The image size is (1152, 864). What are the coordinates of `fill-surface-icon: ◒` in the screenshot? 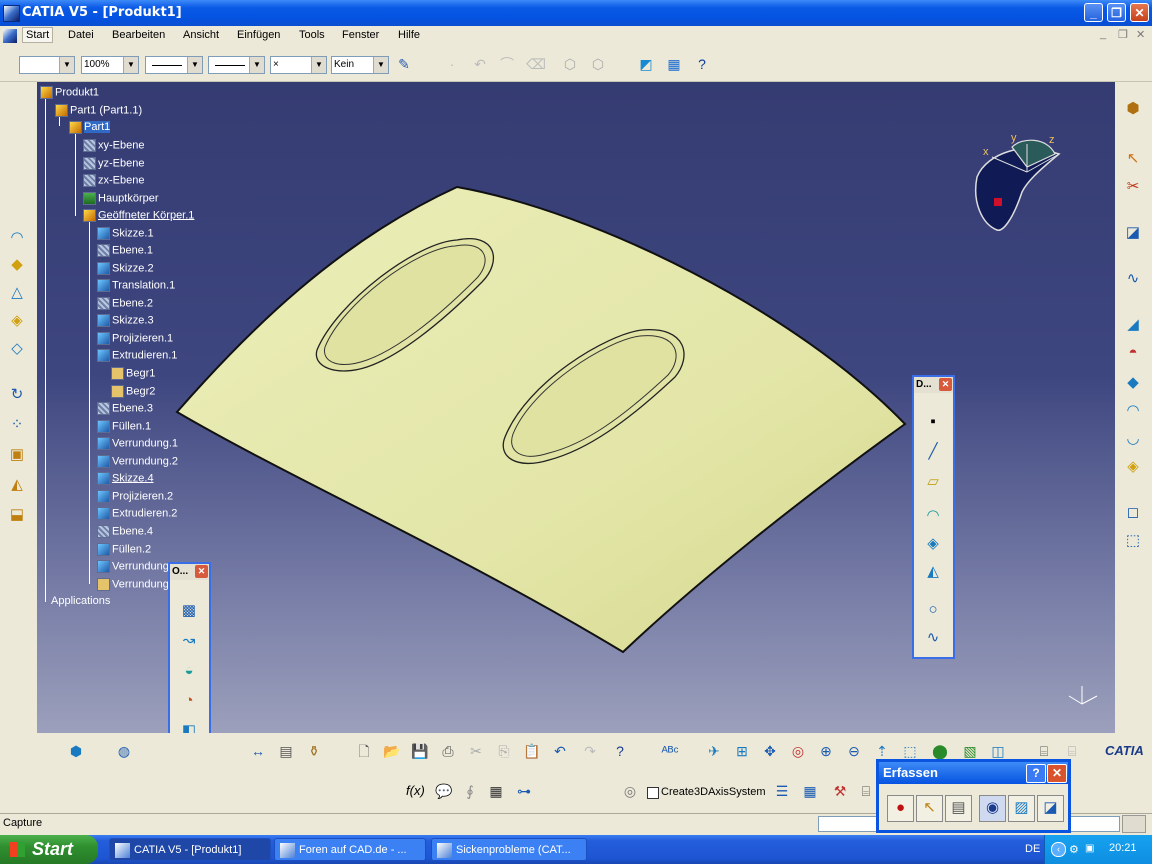 It's located at (189, 671).